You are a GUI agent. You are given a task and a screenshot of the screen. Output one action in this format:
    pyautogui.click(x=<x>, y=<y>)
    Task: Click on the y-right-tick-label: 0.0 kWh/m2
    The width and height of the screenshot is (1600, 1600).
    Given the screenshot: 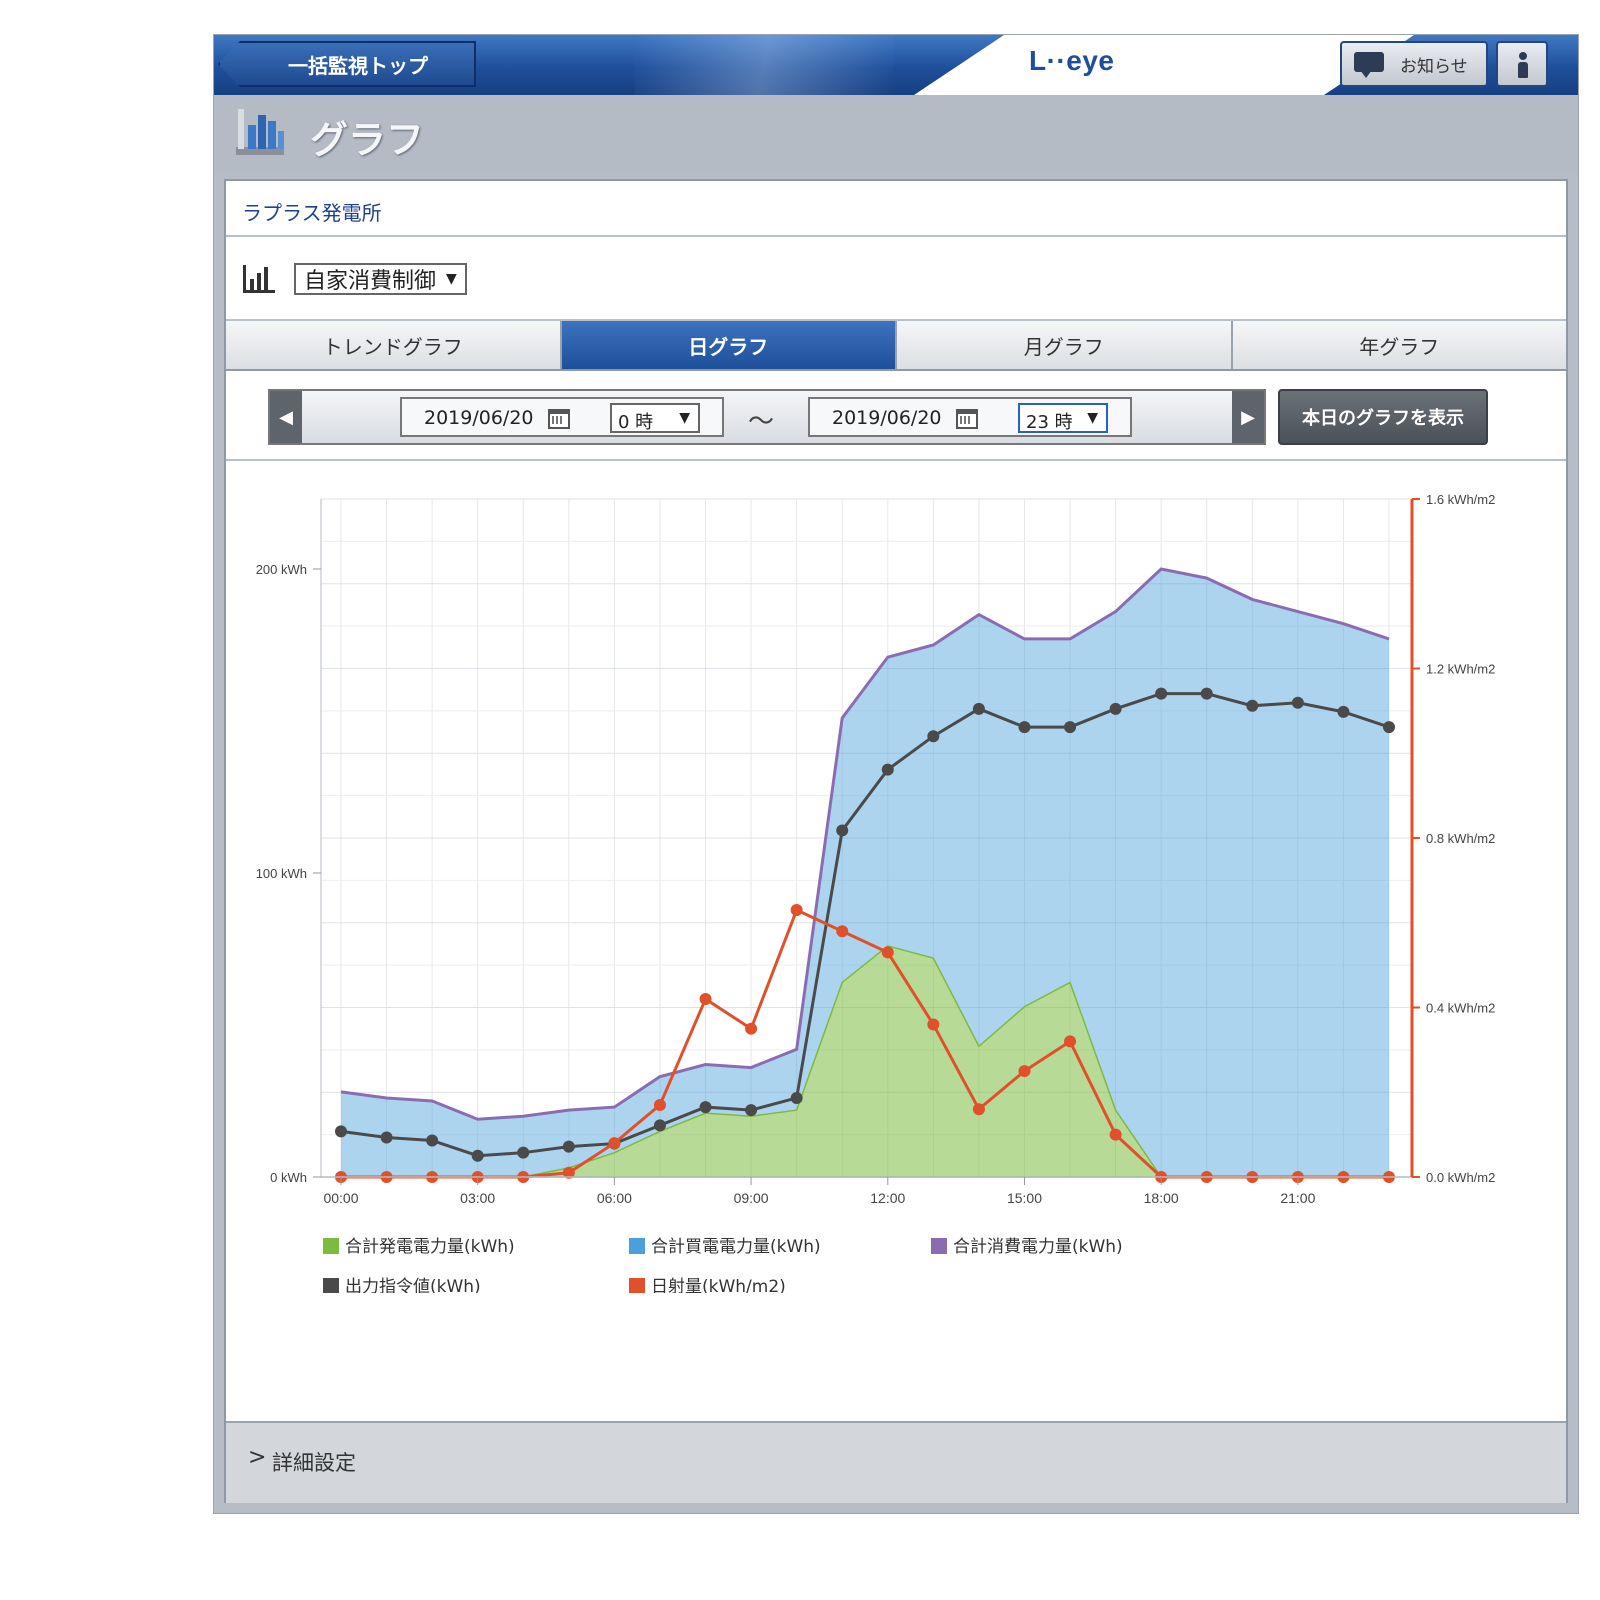 What is the action you would take?
    pyautogui.click(x=1460, y=1177)
    